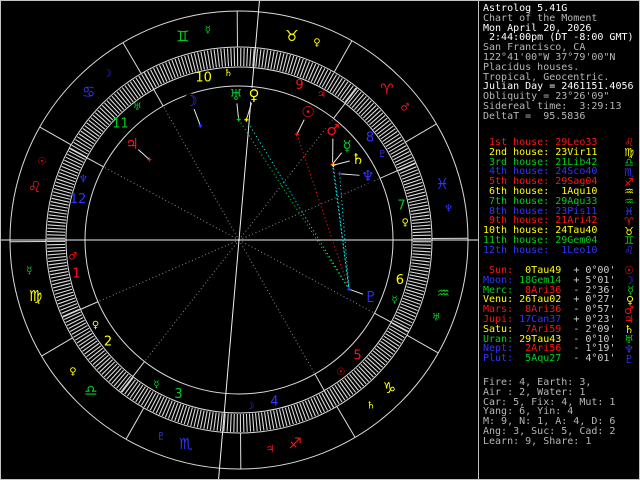 The height and width of the screenshot is (480, 640). I want to click on house-cusp-text: 12th house: 1Leo10, so click(540, 250).